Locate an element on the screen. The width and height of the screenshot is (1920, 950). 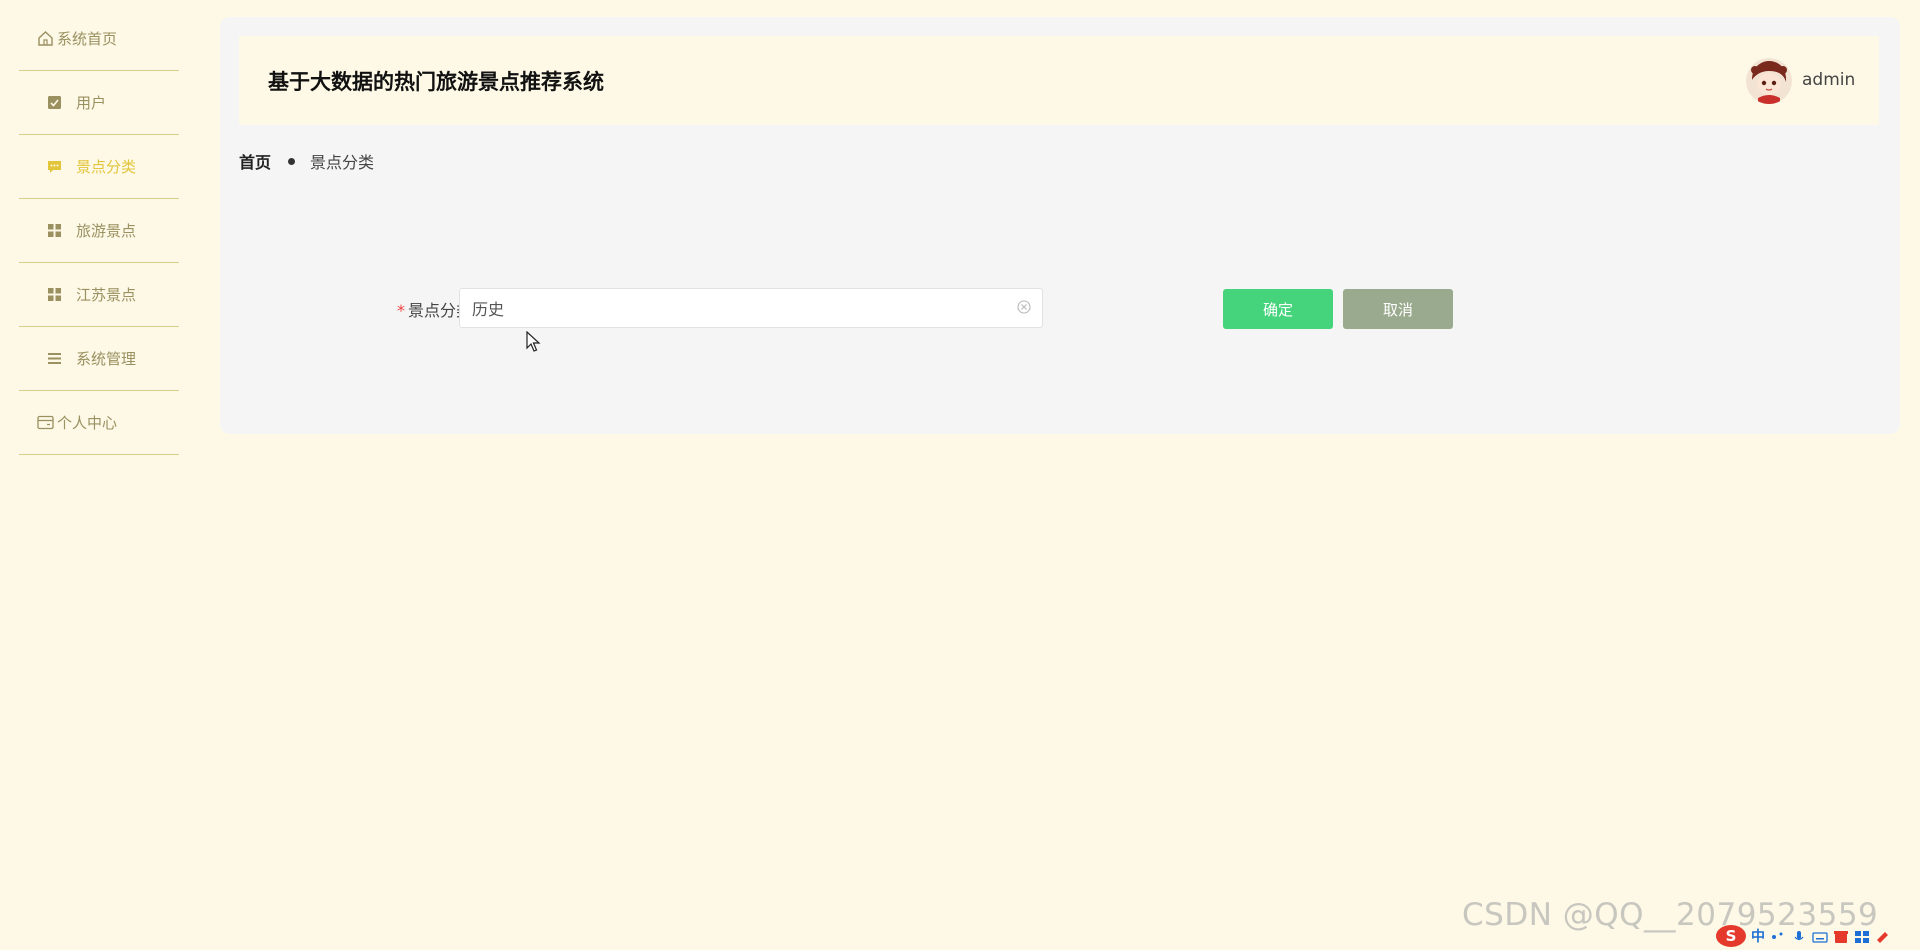
punctuation-icon is located at coordinates (1778, 936).